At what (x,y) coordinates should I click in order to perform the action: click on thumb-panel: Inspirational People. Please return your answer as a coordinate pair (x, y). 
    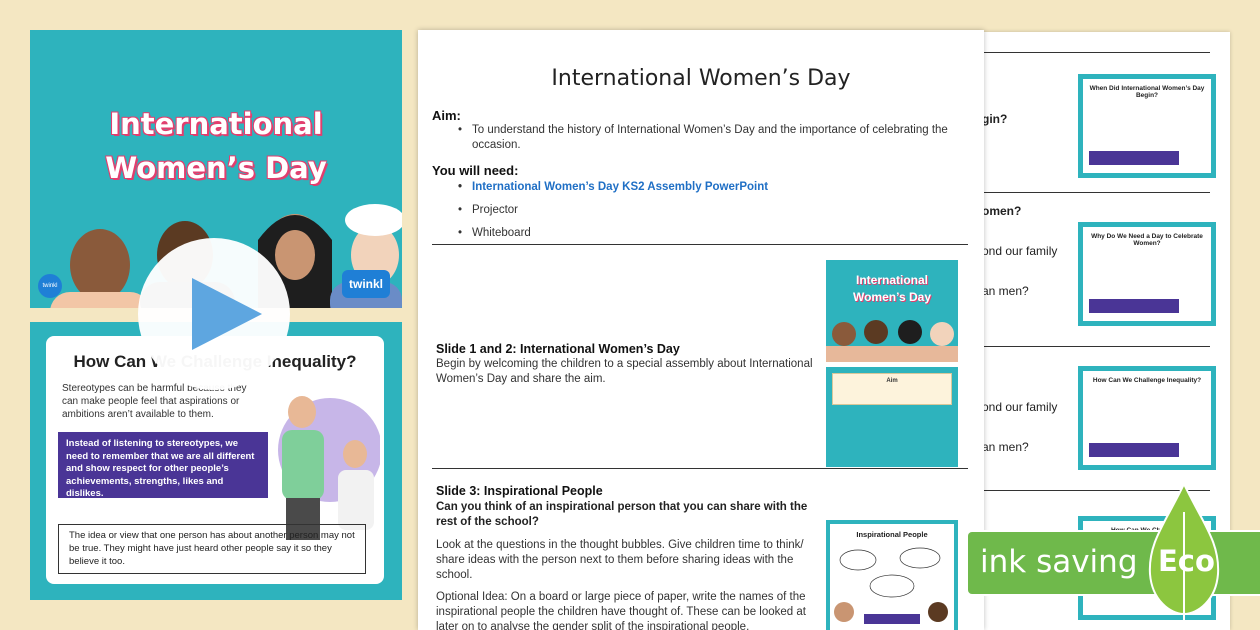
    Looking at the image, I should click on (892, 577).